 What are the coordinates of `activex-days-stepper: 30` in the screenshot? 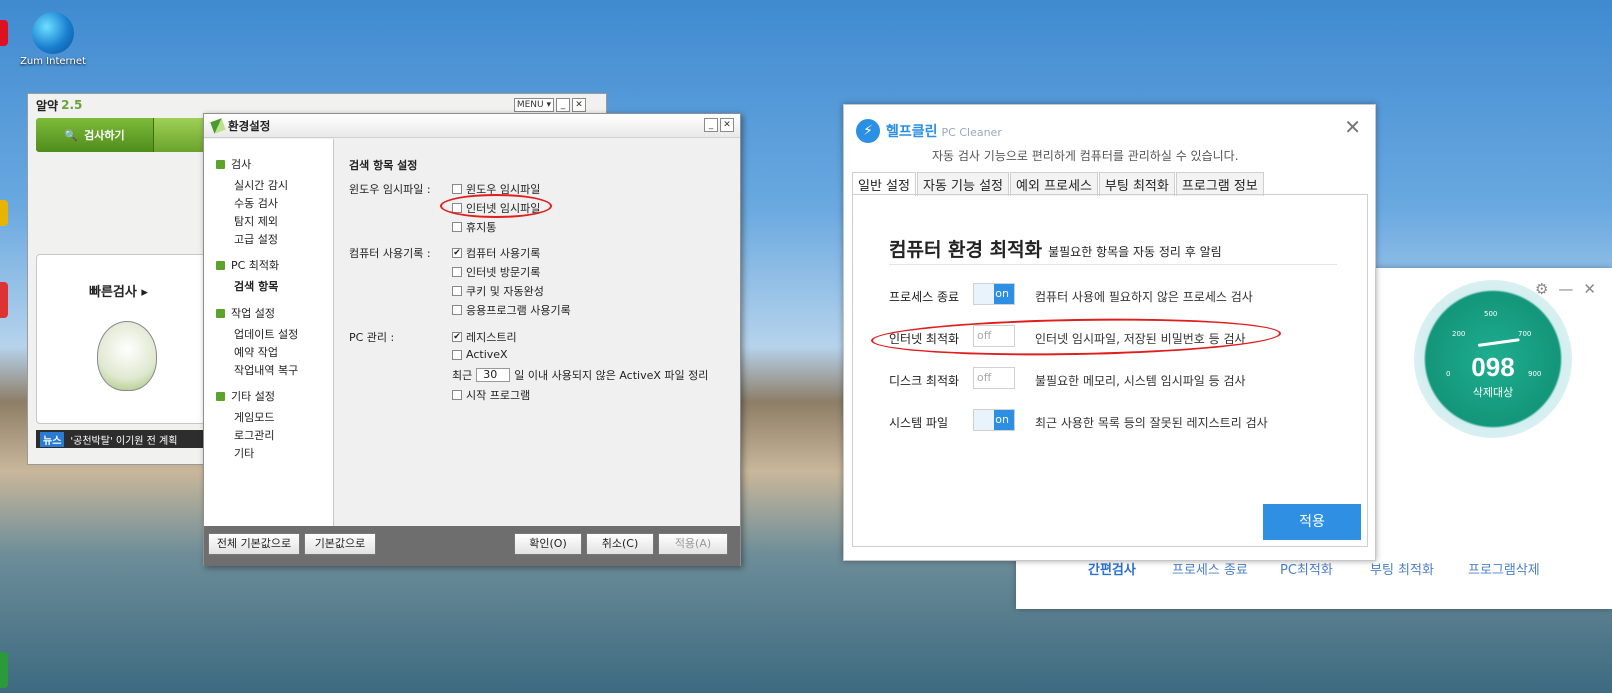 It's located at (493, 375).